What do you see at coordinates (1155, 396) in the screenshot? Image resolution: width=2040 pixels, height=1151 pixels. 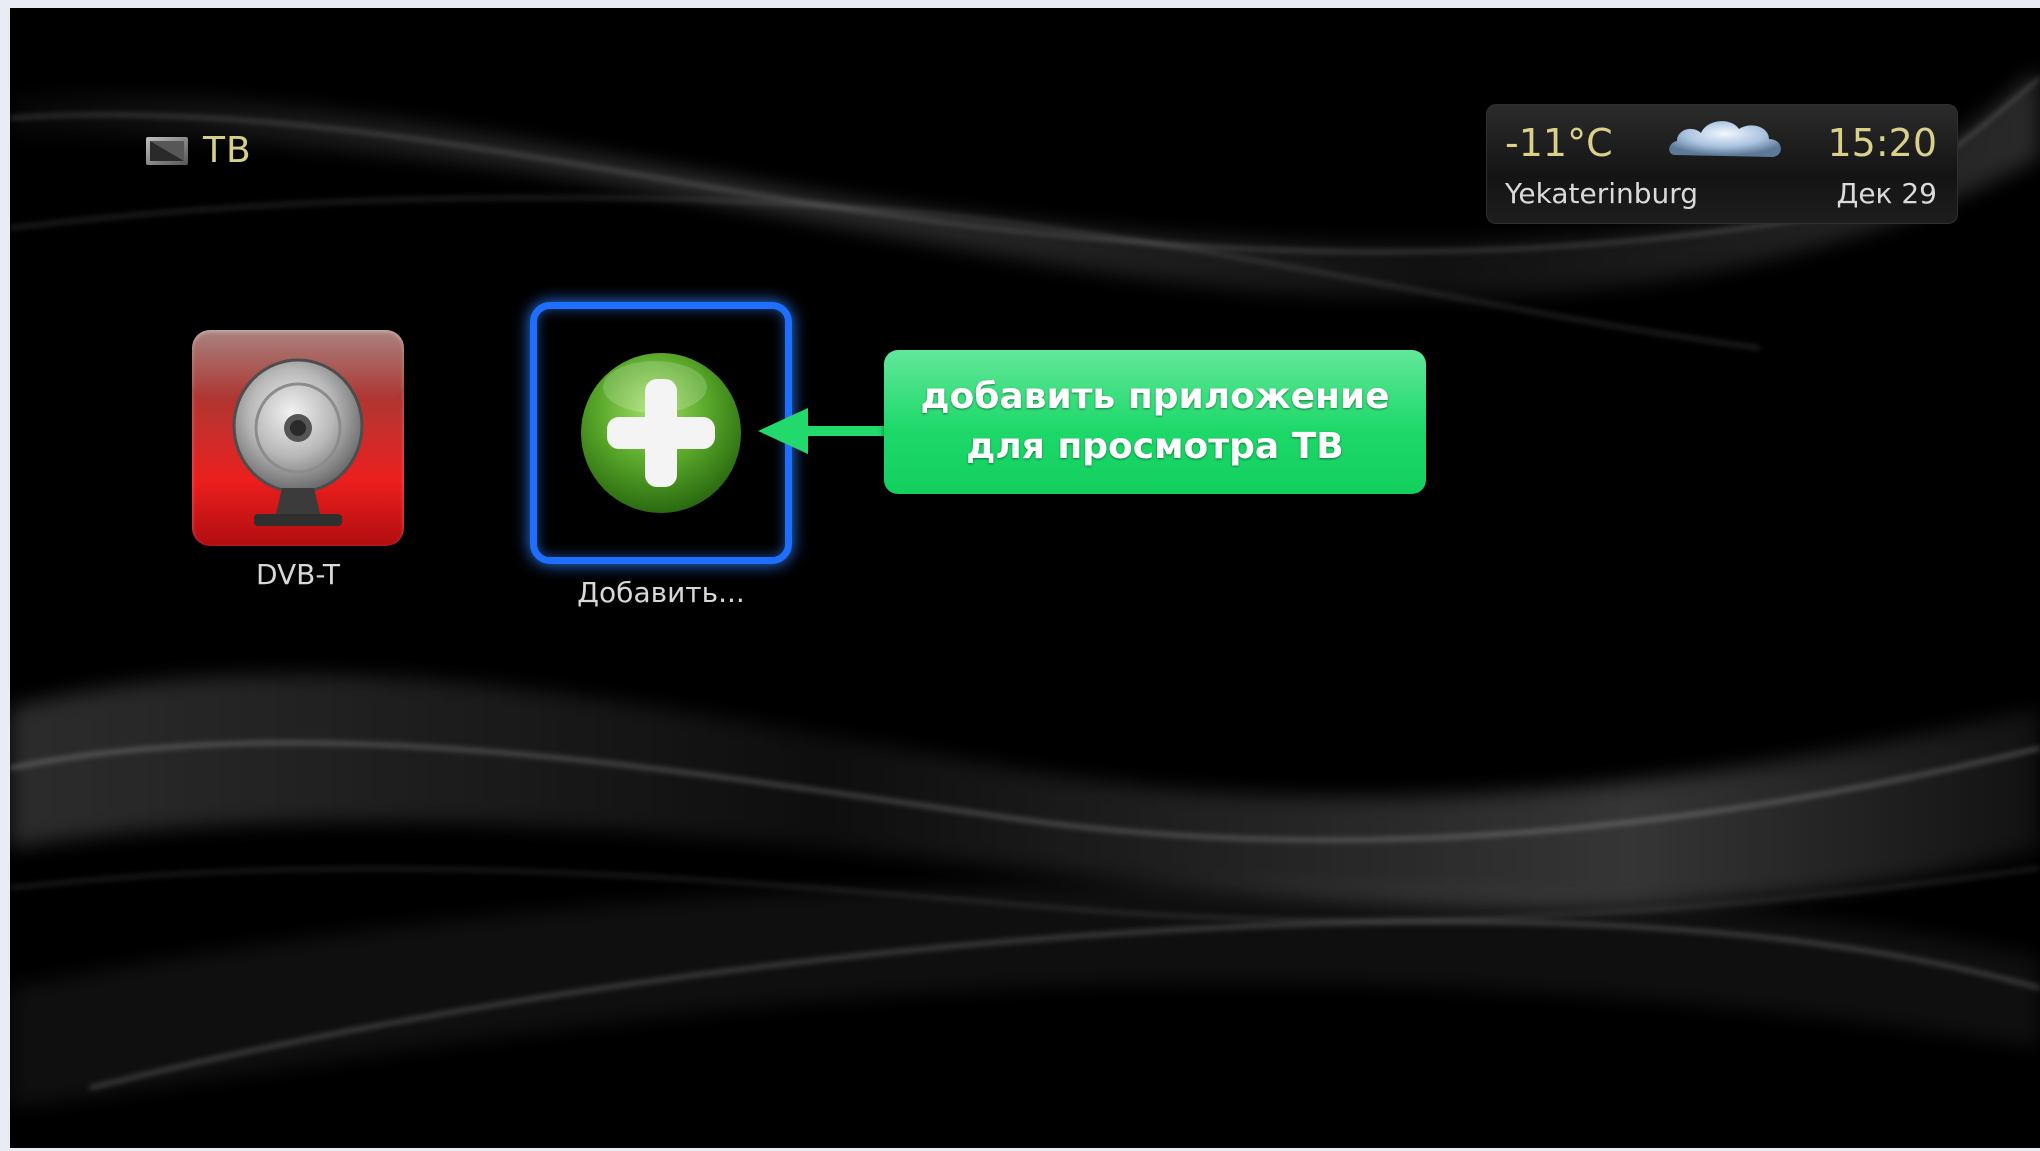 I see `callout-line: добавить приложение` at bounding box center [1155, 396].